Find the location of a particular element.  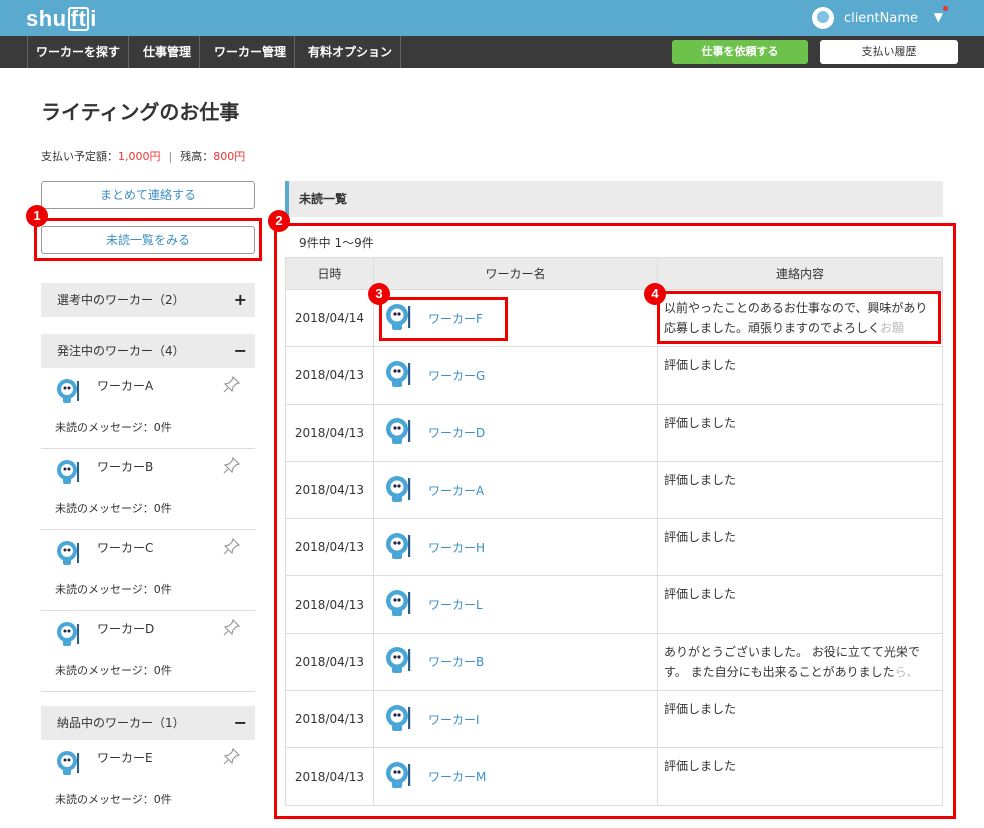

username: clientName is located at coordinates (880, 18).